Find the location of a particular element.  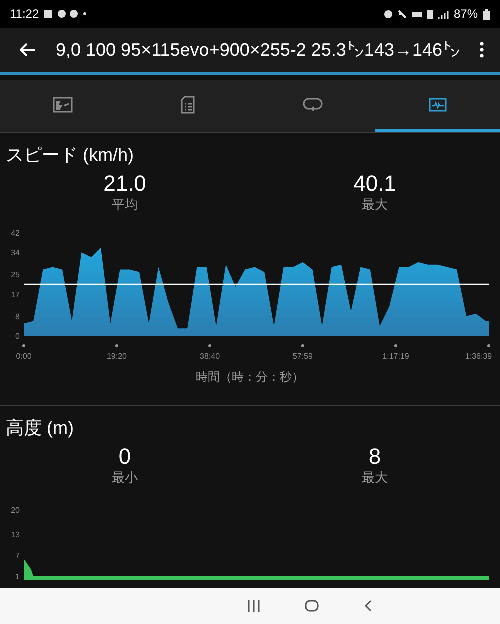

axis-tick-label: 1 is located at coordinates (18, 576).